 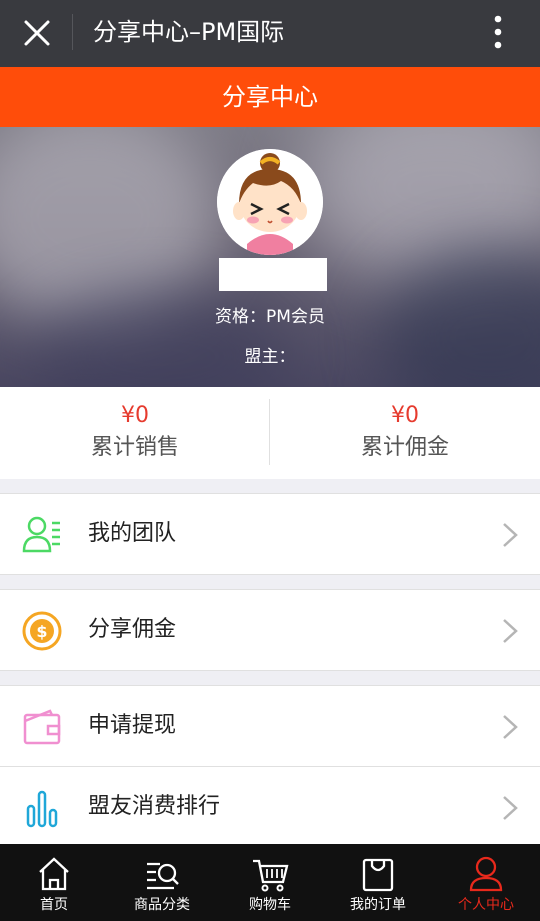 I want to click on page-title: 分享中心–PM国际, so click(x=189, y=32).